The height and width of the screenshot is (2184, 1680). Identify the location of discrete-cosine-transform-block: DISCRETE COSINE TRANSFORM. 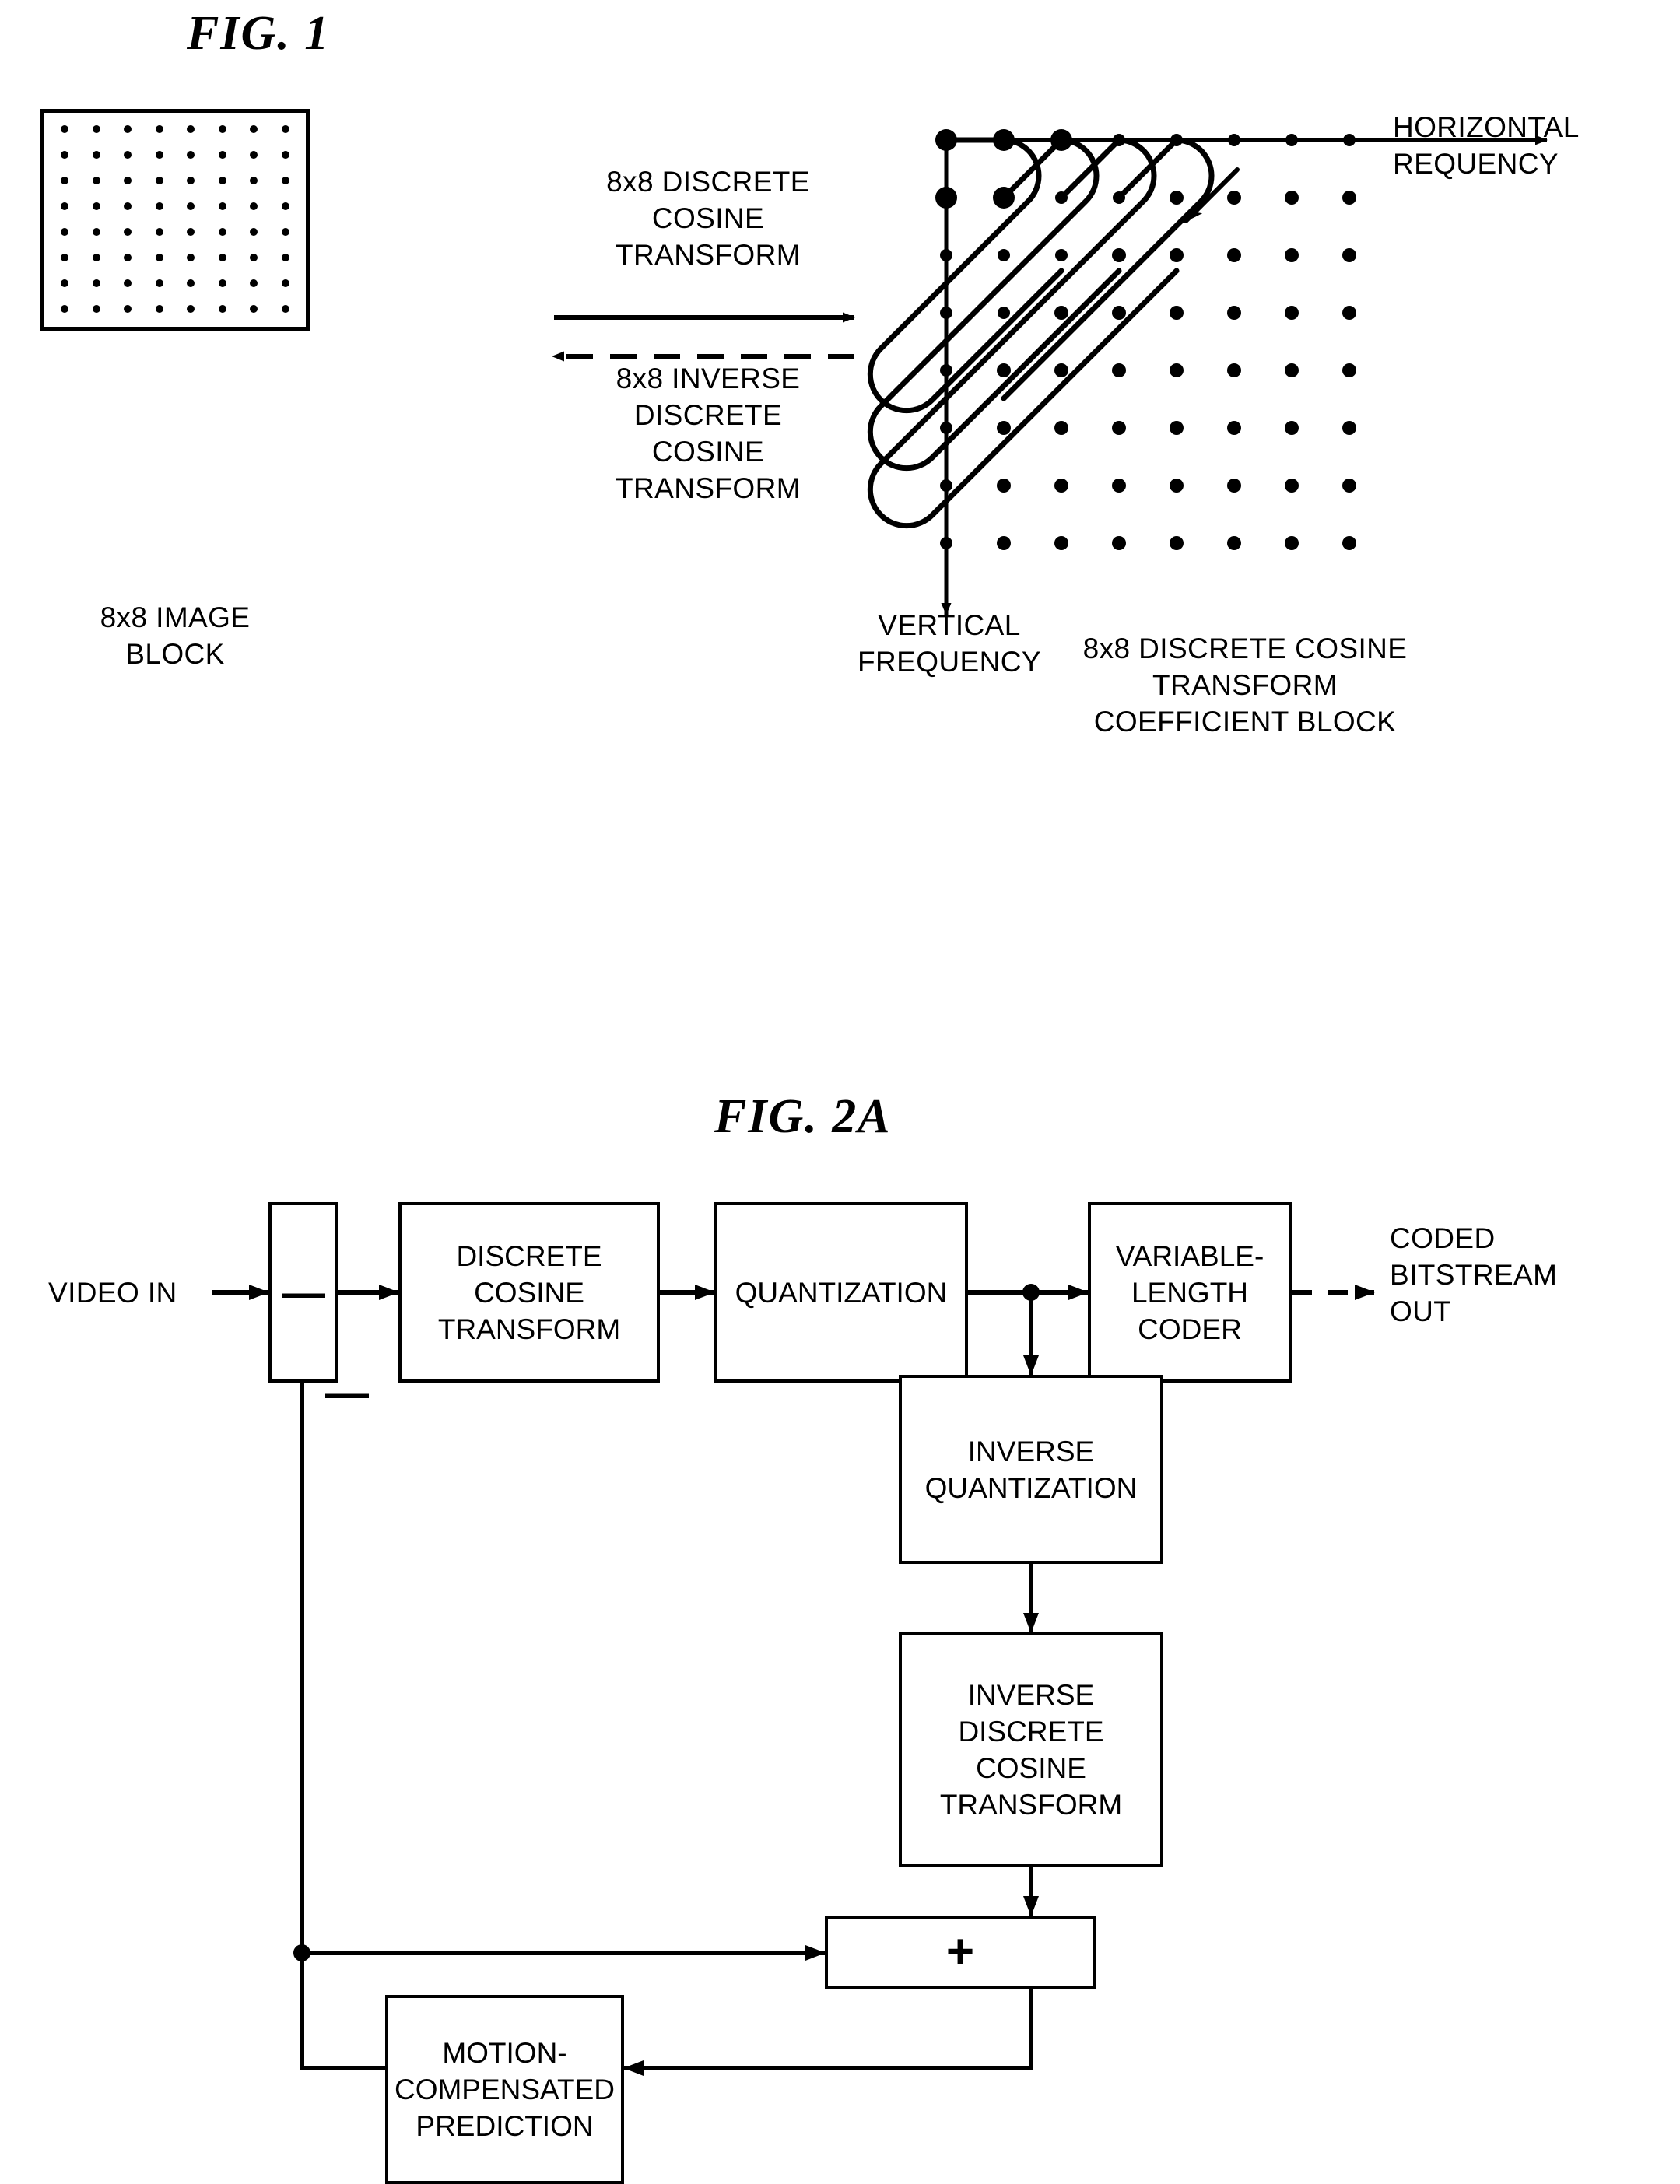
(529, 1292).